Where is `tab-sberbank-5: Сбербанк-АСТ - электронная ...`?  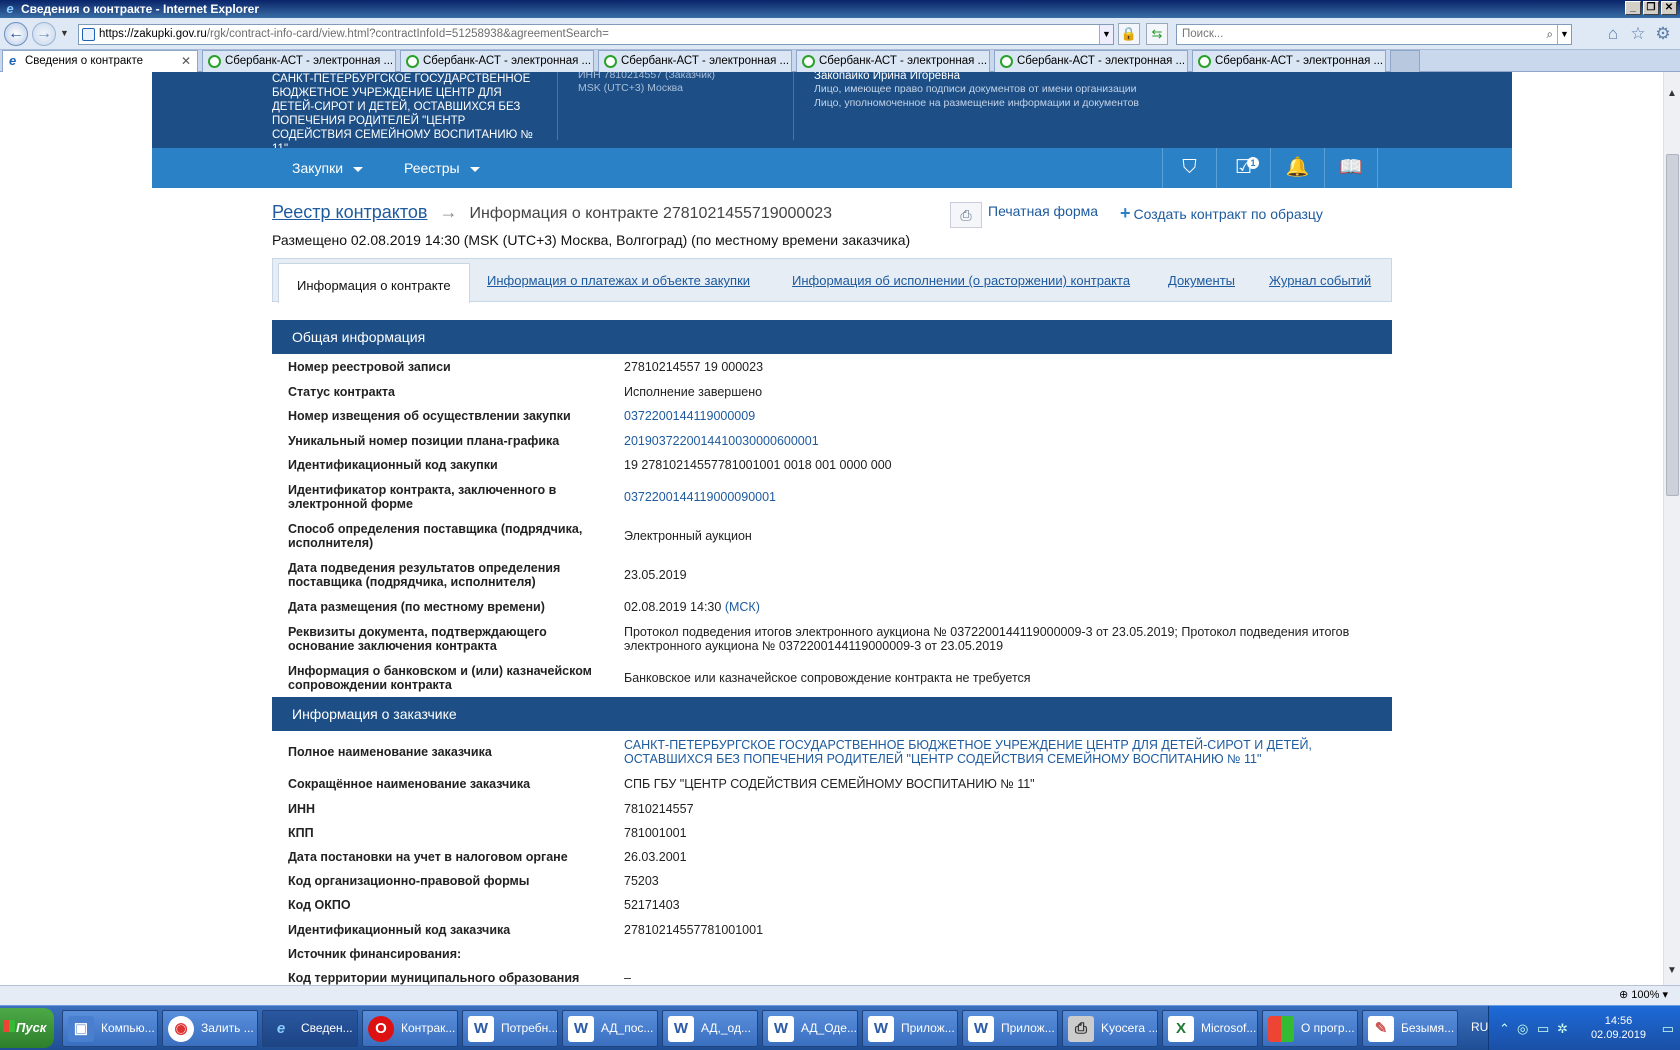 tab-sberbank-5: Сбербанк-АСТ - электронная ... is located at coordinates (1091, 61).